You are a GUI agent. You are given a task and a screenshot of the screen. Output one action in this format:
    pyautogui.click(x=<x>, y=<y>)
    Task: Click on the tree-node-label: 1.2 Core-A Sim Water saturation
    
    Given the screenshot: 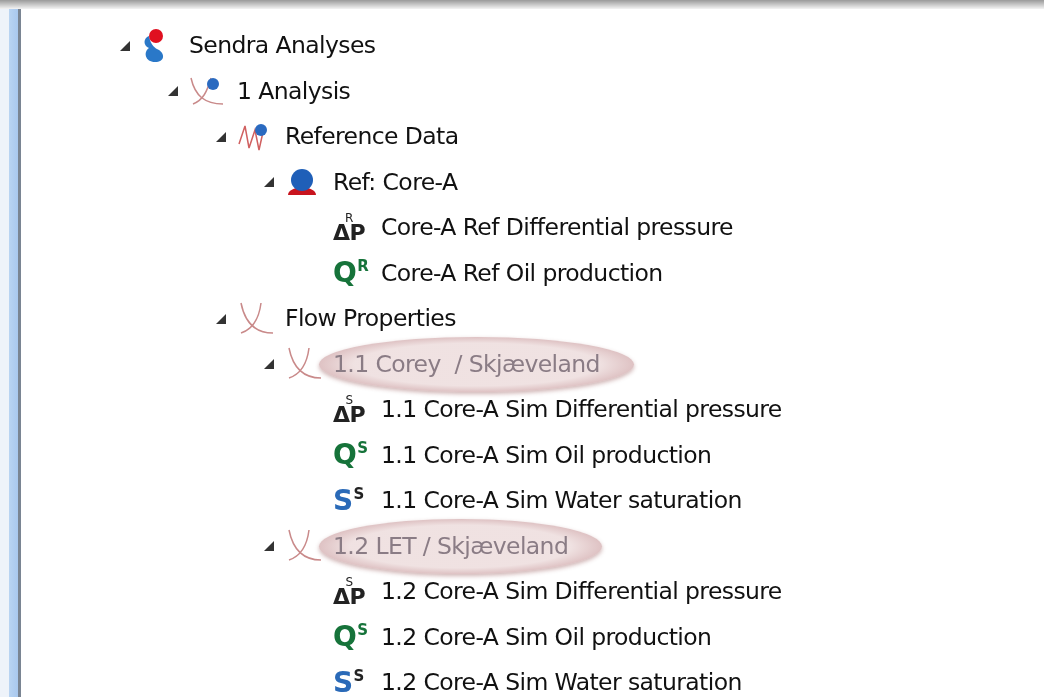 What is the action you would take?
    pyautogui.click(x=561, y=681)
    